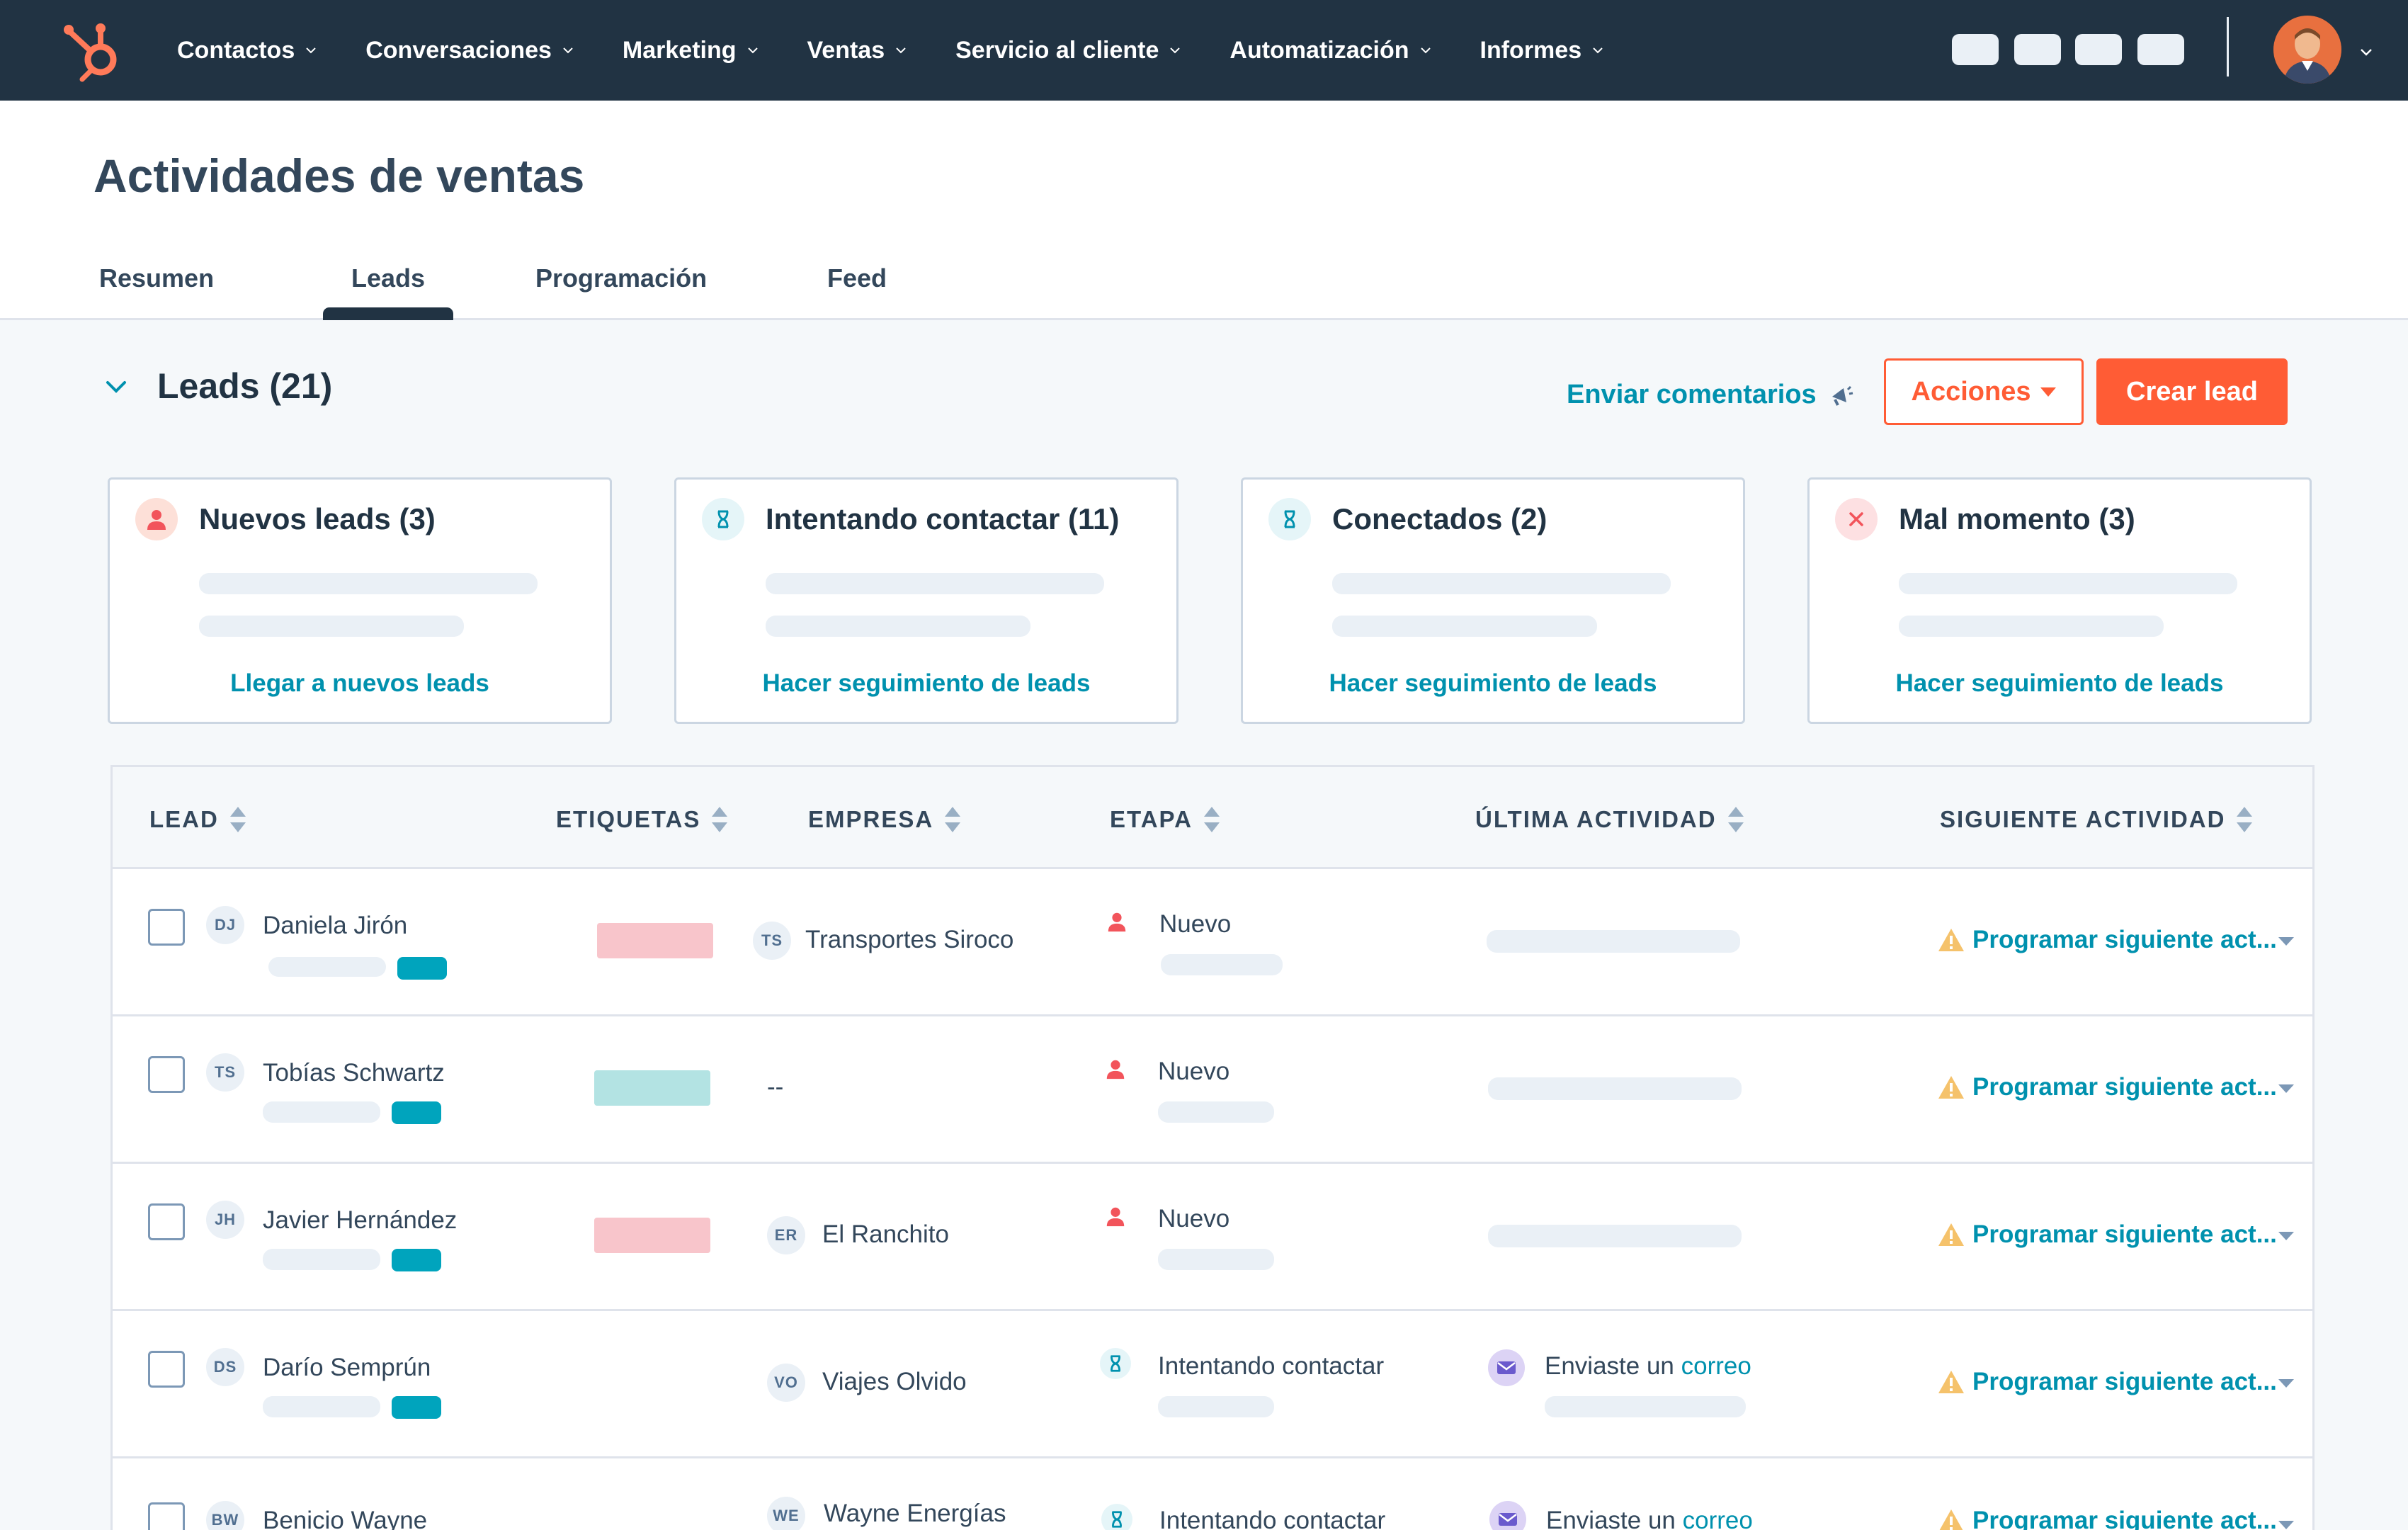  What do you see at coordinates (885, 1235) in the screenshot?
I see `company-name: El Ranchito` at bounding box center [885, 1235].